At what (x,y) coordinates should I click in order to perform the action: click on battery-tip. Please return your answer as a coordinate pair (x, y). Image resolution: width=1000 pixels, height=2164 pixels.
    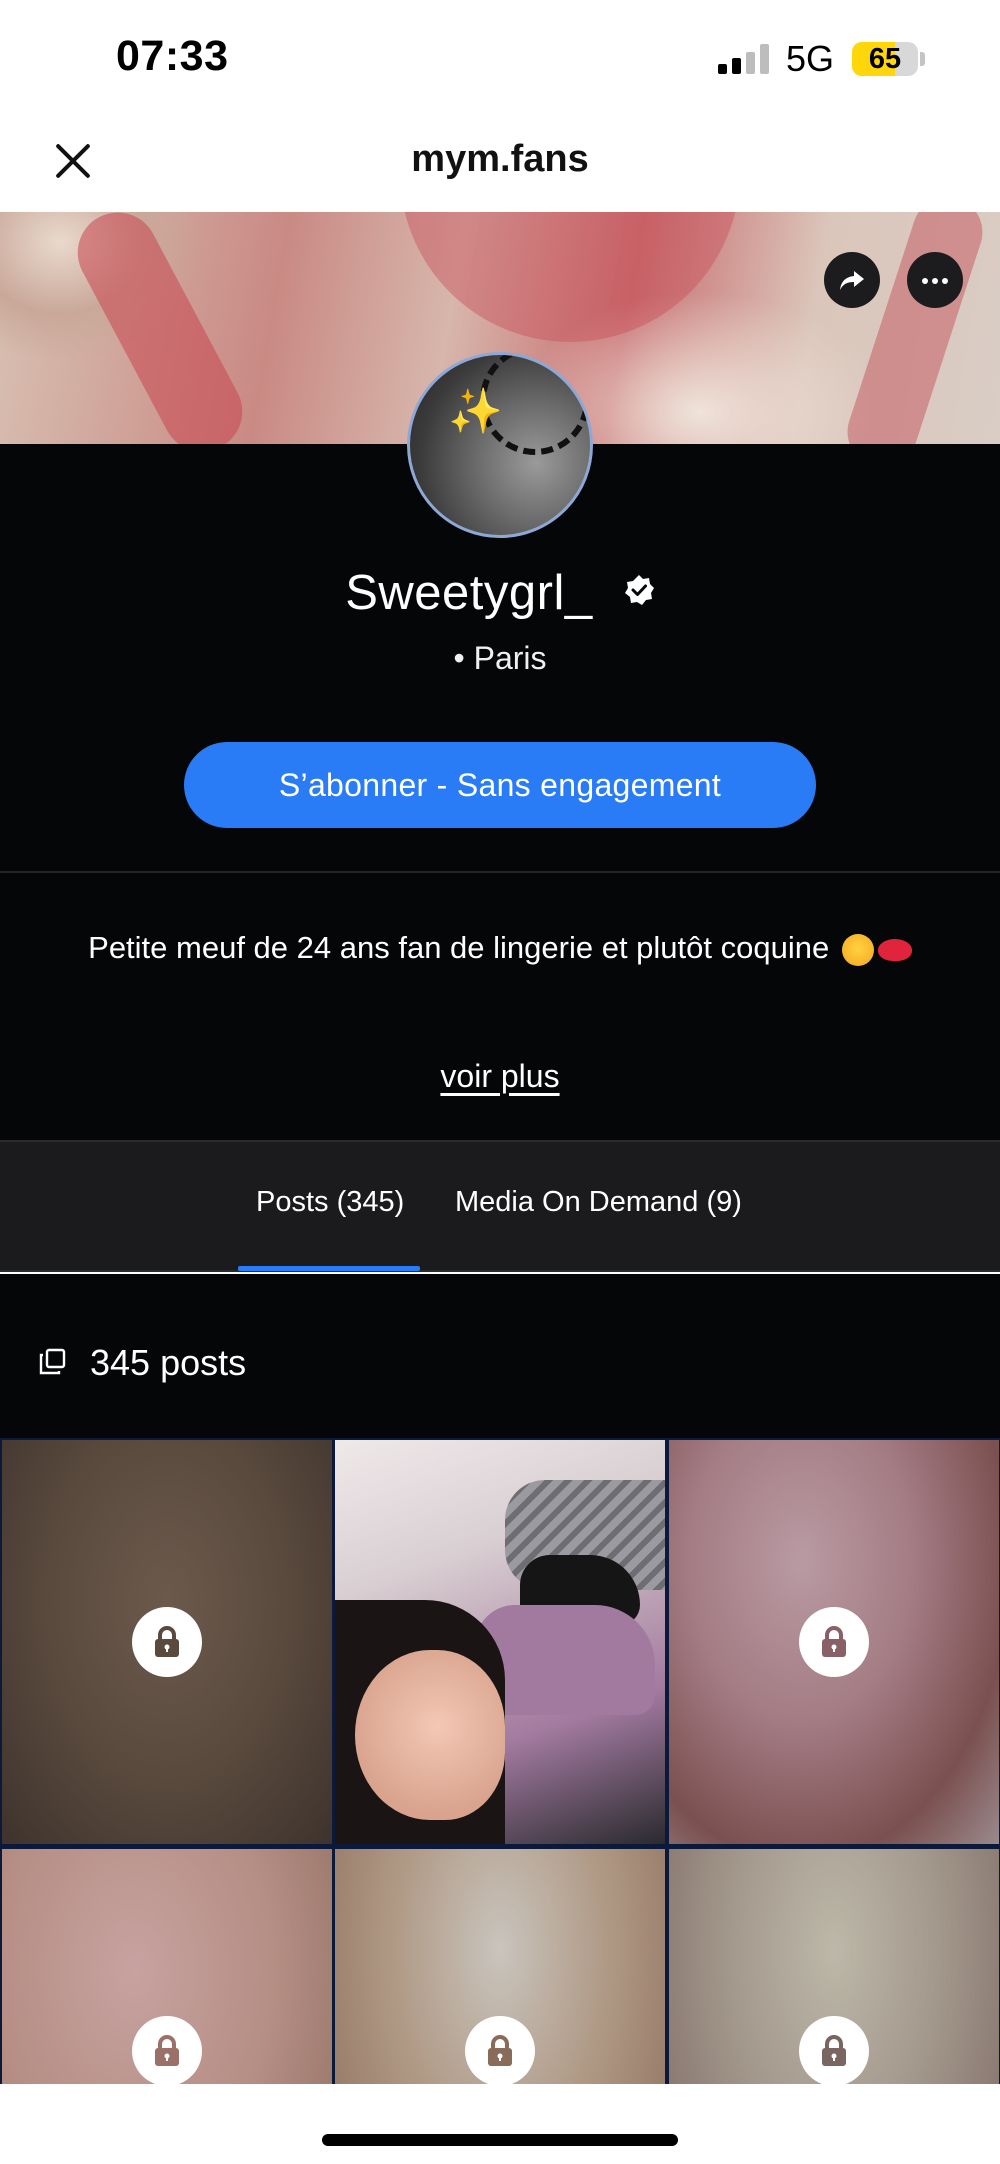
    Looking at the image, I should click on (922, 59).